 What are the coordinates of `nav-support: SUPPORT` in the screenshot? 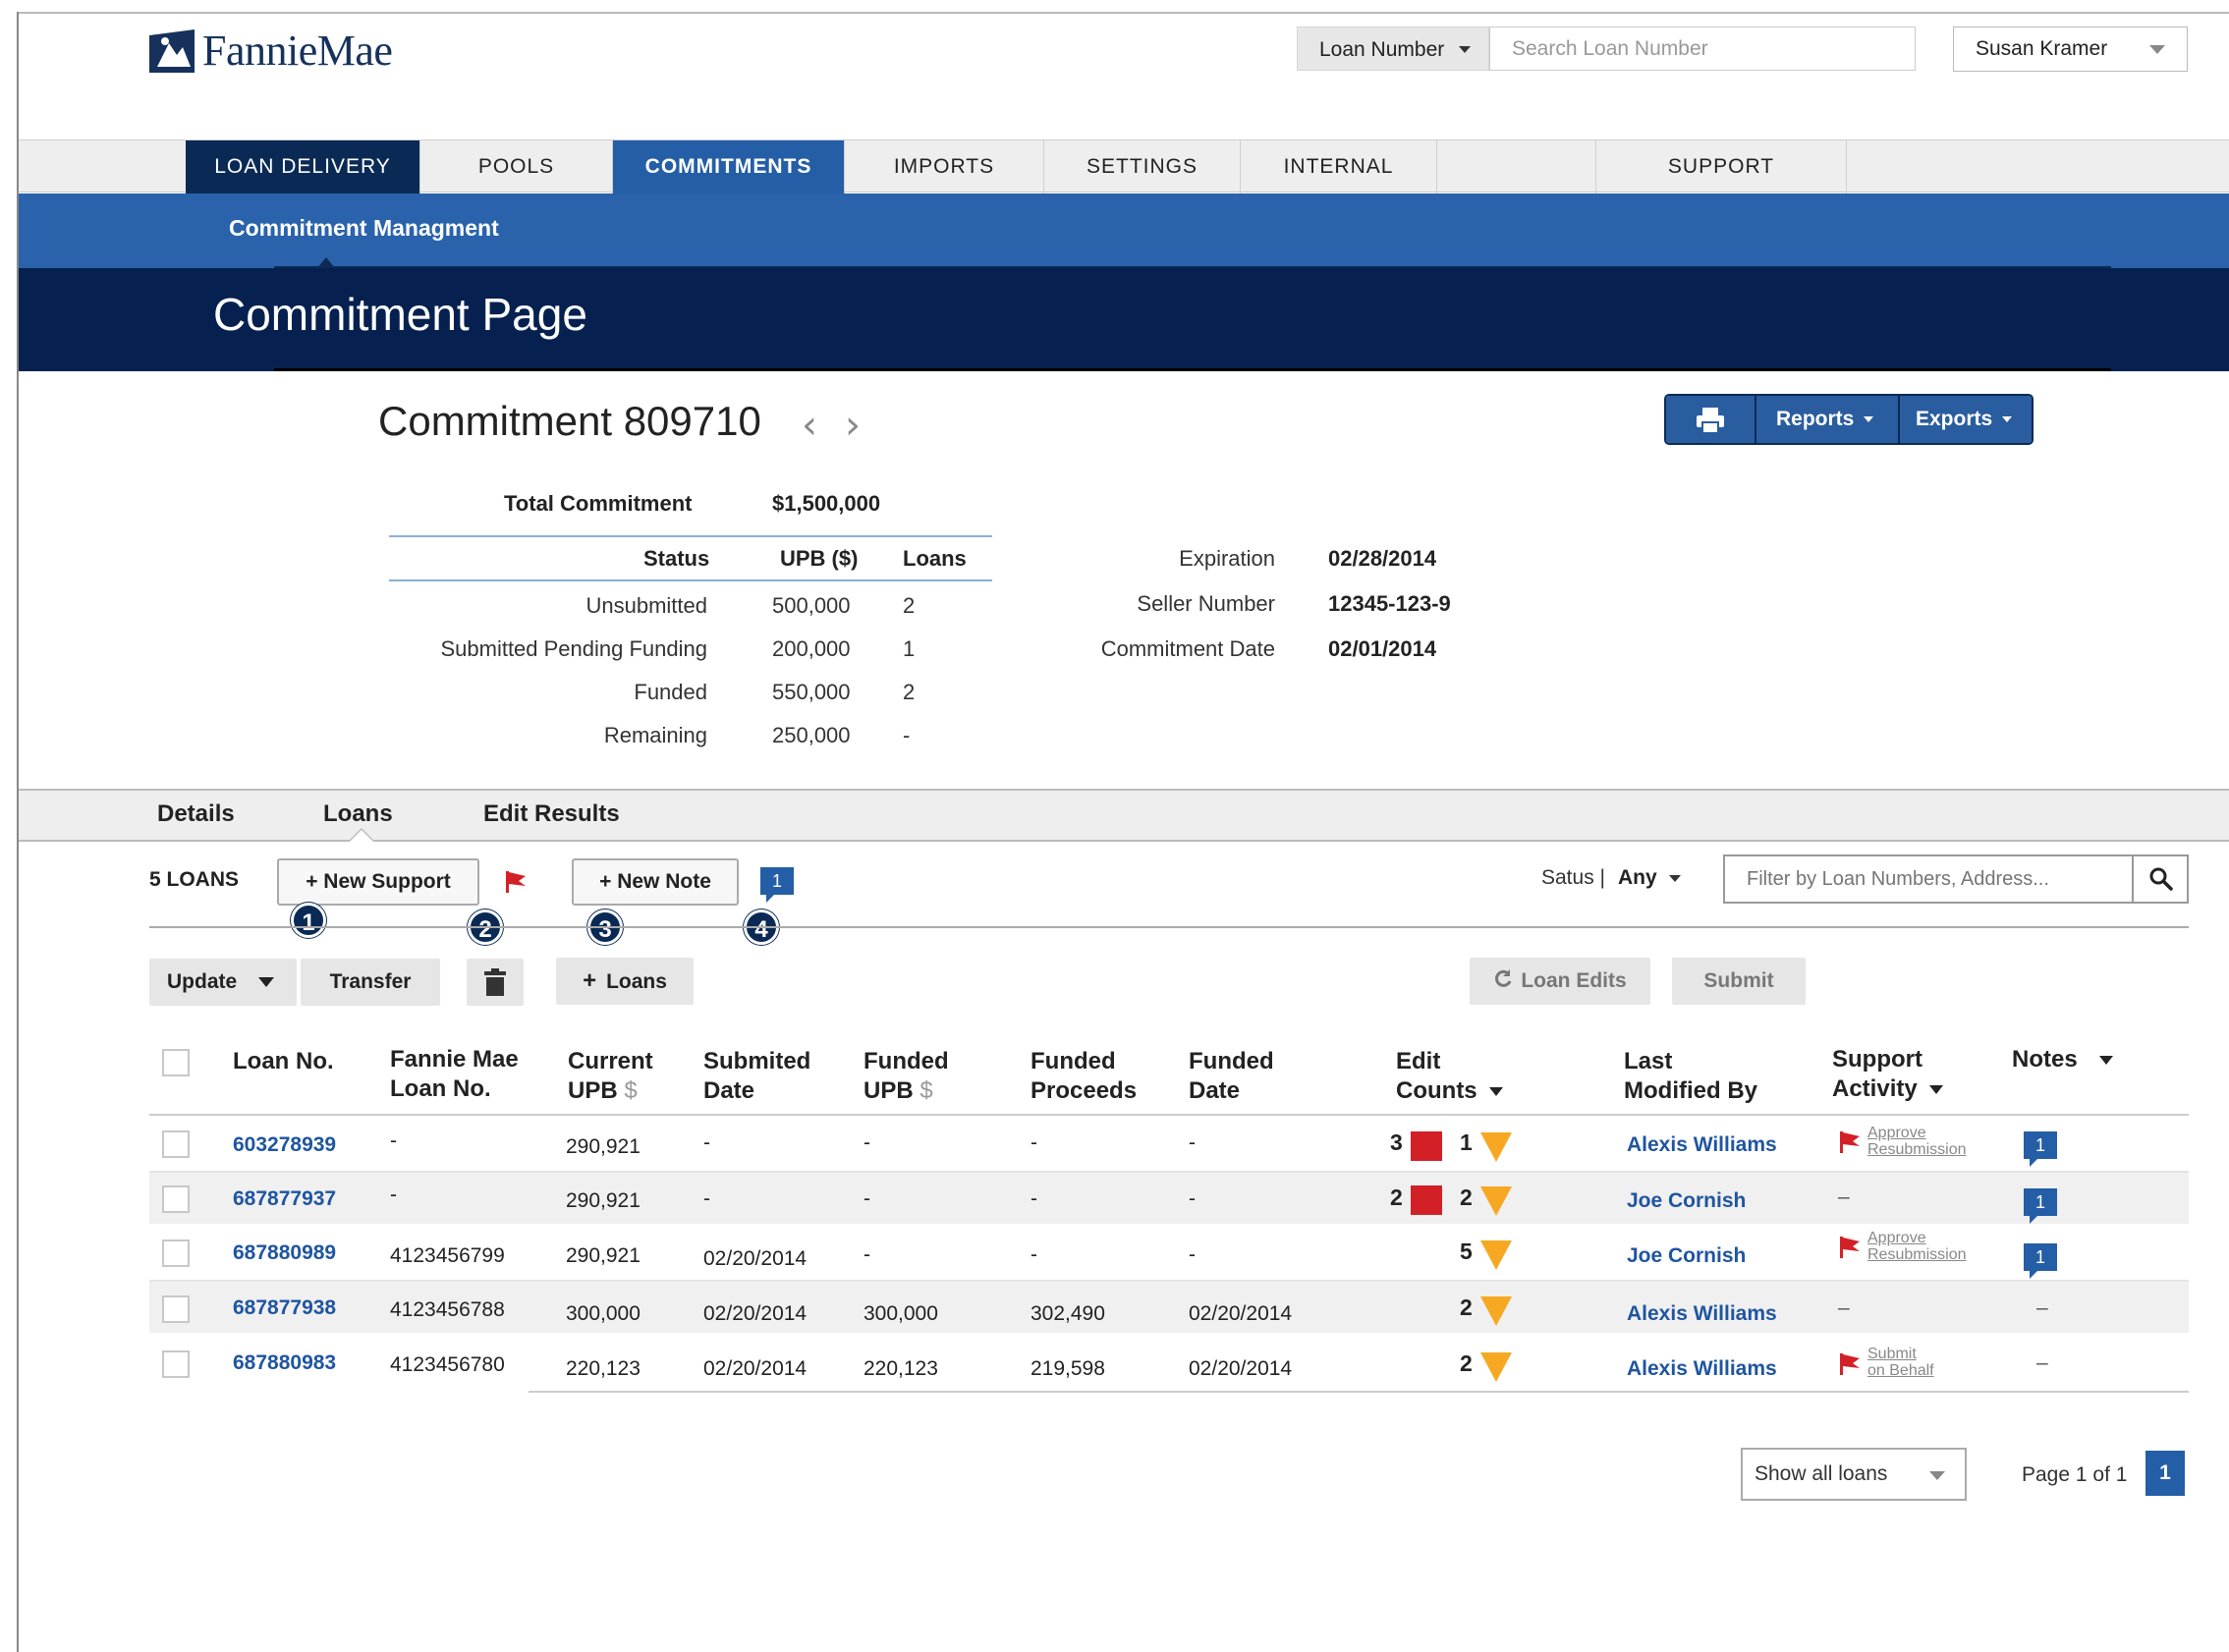 It's located at (1721, 166).